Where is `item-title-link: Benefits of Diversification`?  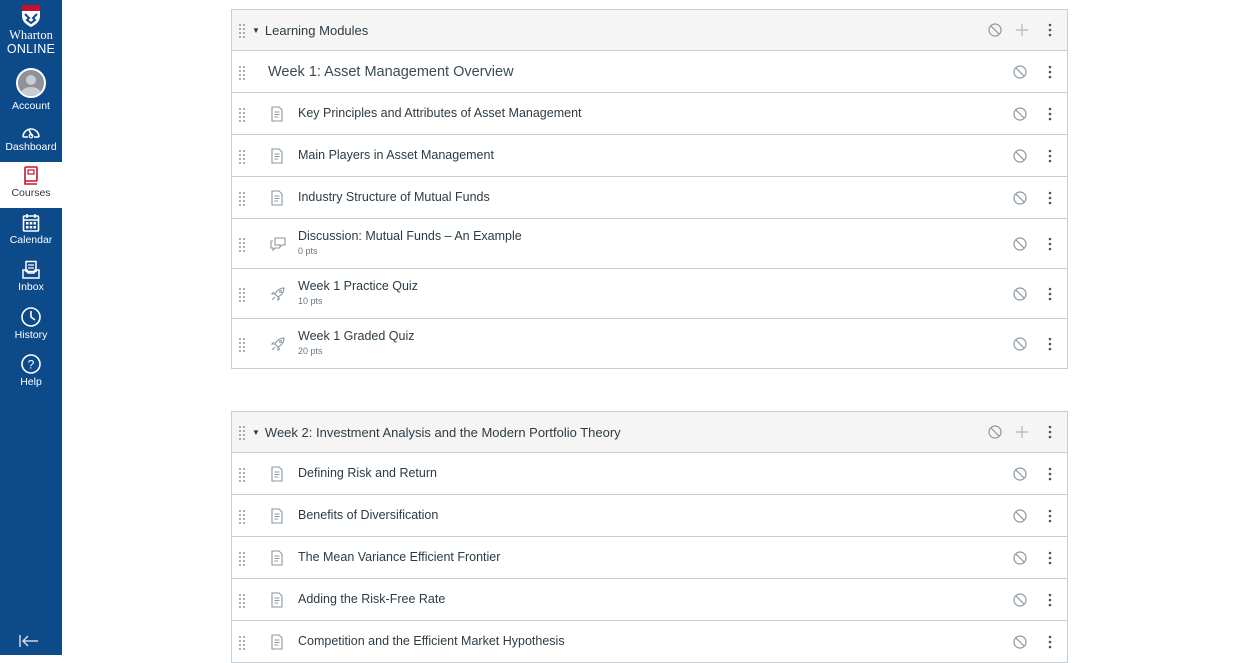
item-title-link: Benefits of Diversification is located at coordinates (368, 515).